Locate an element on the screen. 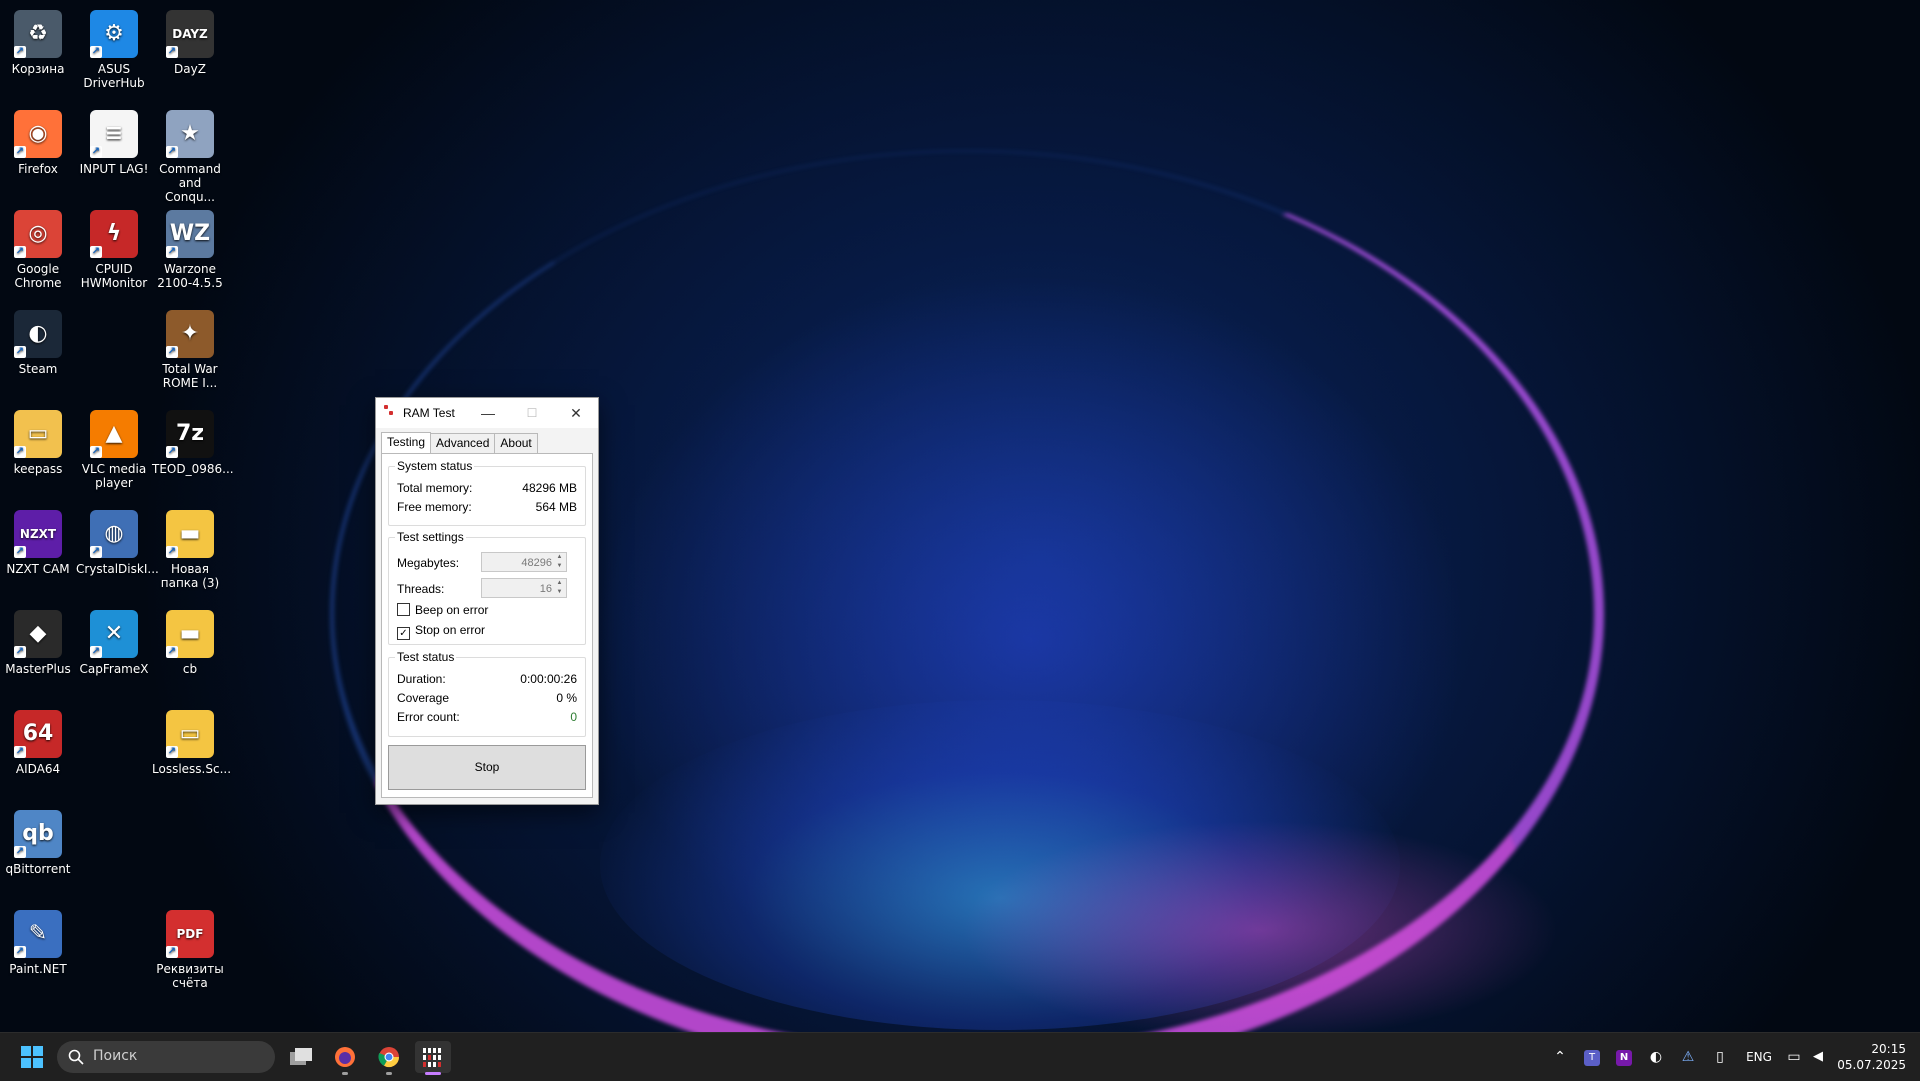 Image resolution: width=1920 pixels, height=1081 pixels. coverage-row: Coverage 0 % is located at coordinates (487, 699).